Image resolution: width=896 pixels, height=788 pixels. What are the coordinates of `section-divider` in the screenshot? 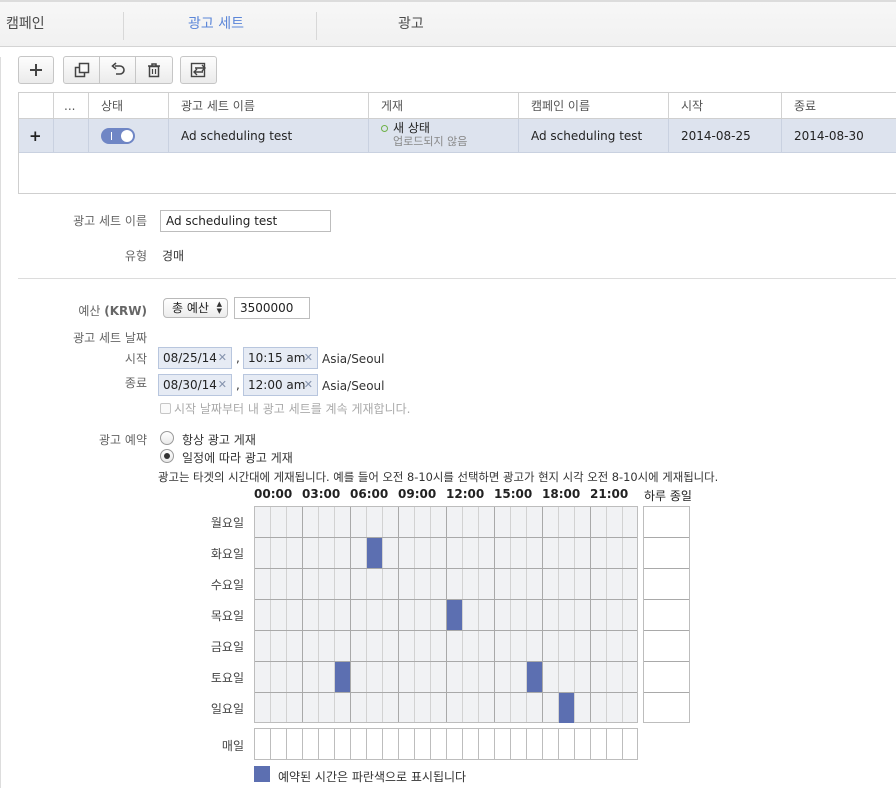 It's located at (457, 278).